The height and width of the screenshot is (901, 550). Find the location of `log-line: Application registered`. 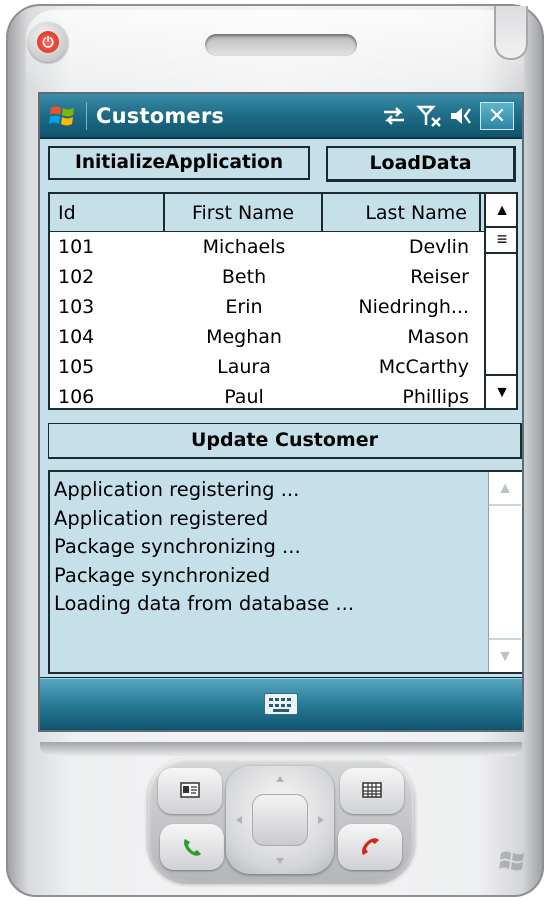

log-line: Application registered is located at coordinates (161, 518).